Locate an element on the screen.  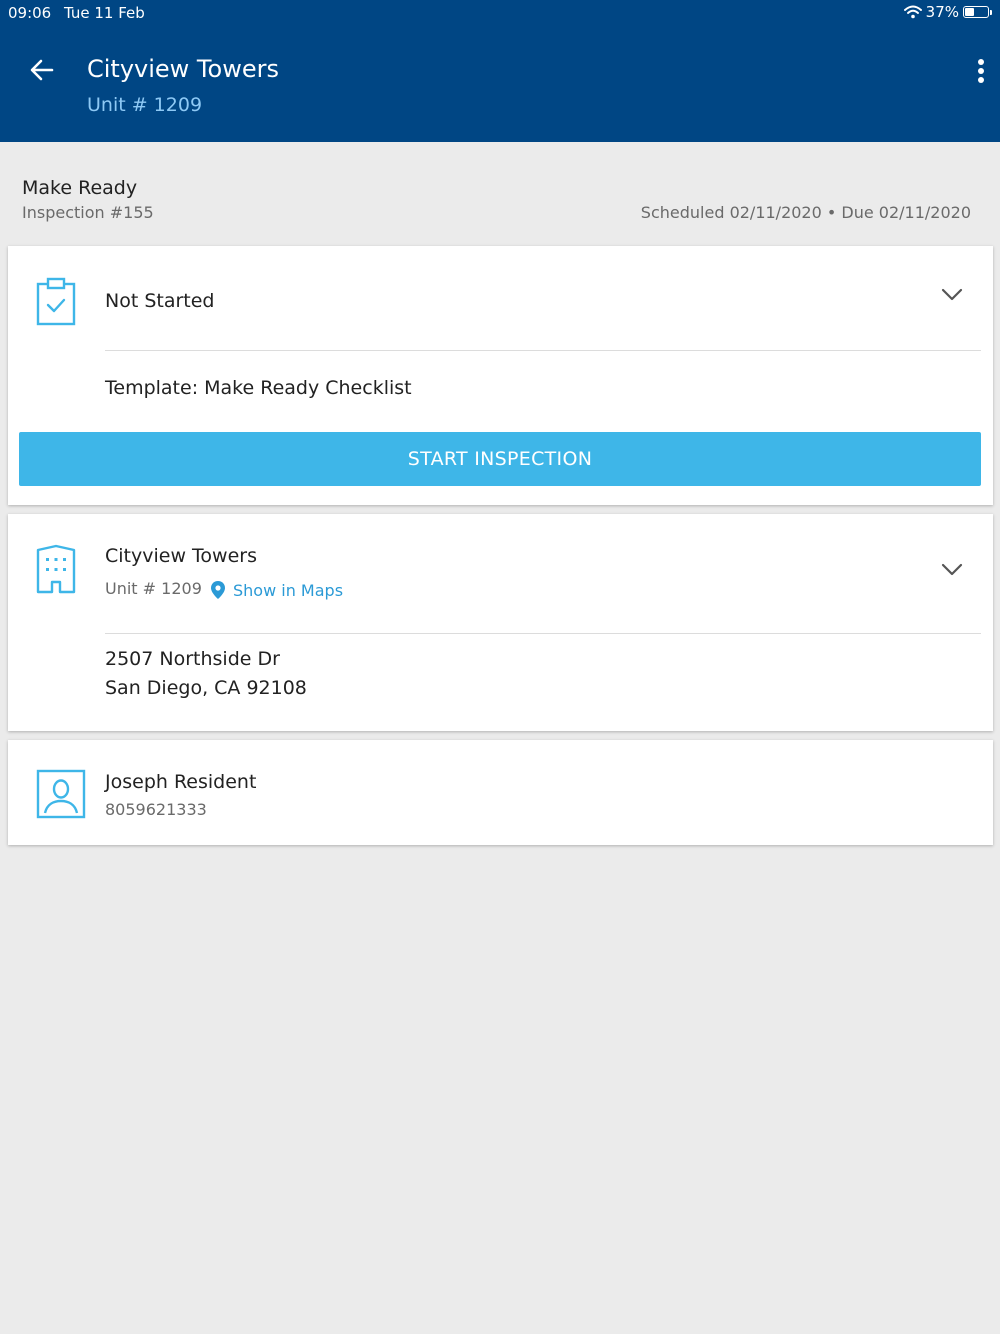
start-inspection-button: START INSPECTION is located at coordinates (500, 459).